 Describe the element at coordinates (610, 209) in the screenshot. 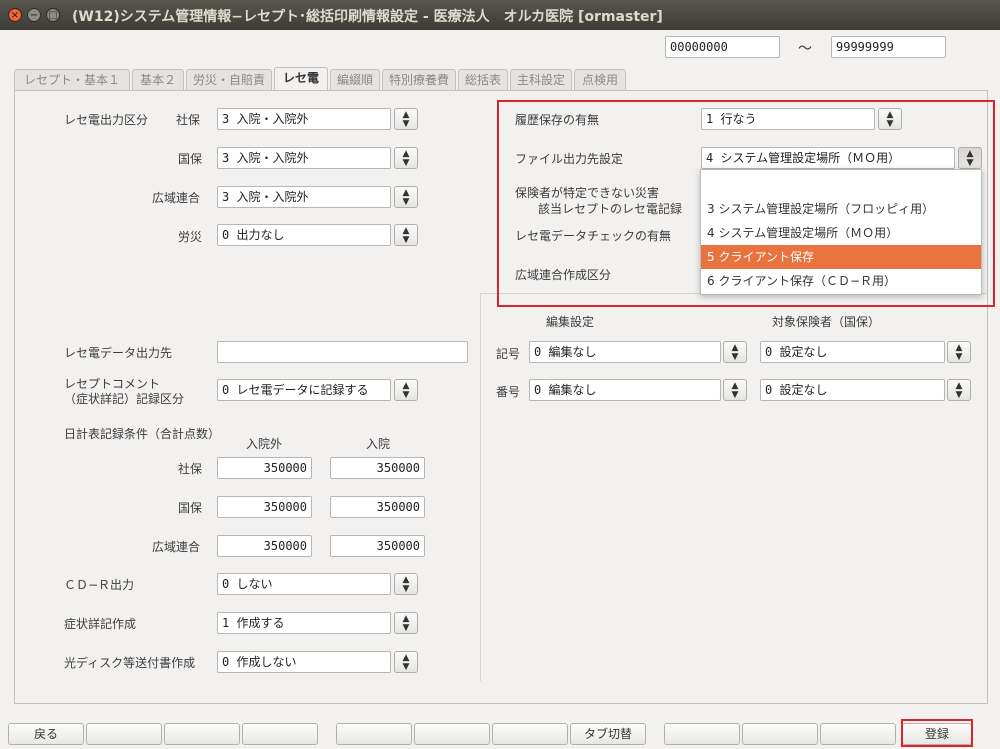

I see `disaster-label-line2: 該当レセプトのレセ電記録` at that location.